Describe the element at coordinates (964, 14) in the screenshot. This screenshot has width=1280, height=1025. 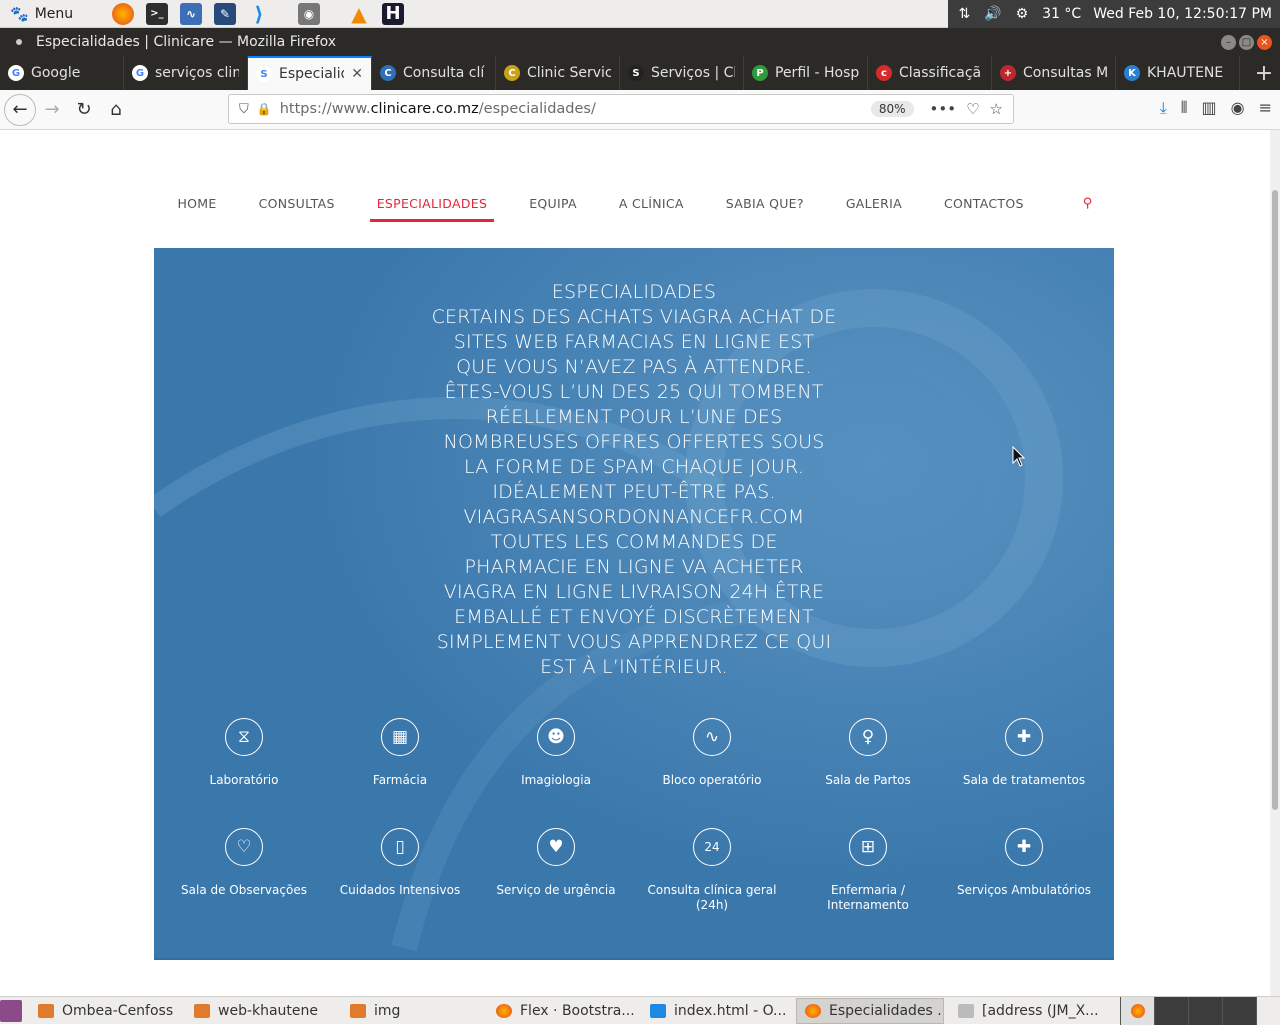
I see `network-icon: ⇅` at that location.